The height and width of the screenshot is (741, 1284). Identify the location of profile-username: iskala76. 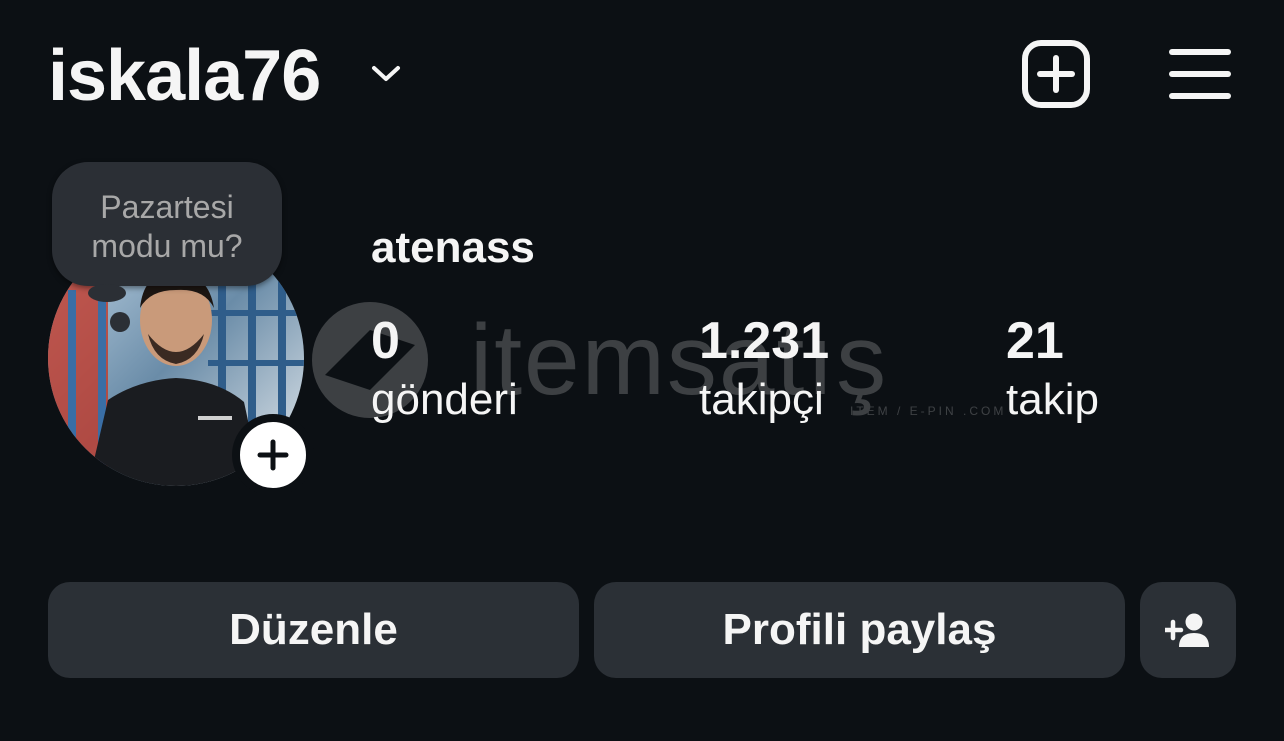
(184, 76).